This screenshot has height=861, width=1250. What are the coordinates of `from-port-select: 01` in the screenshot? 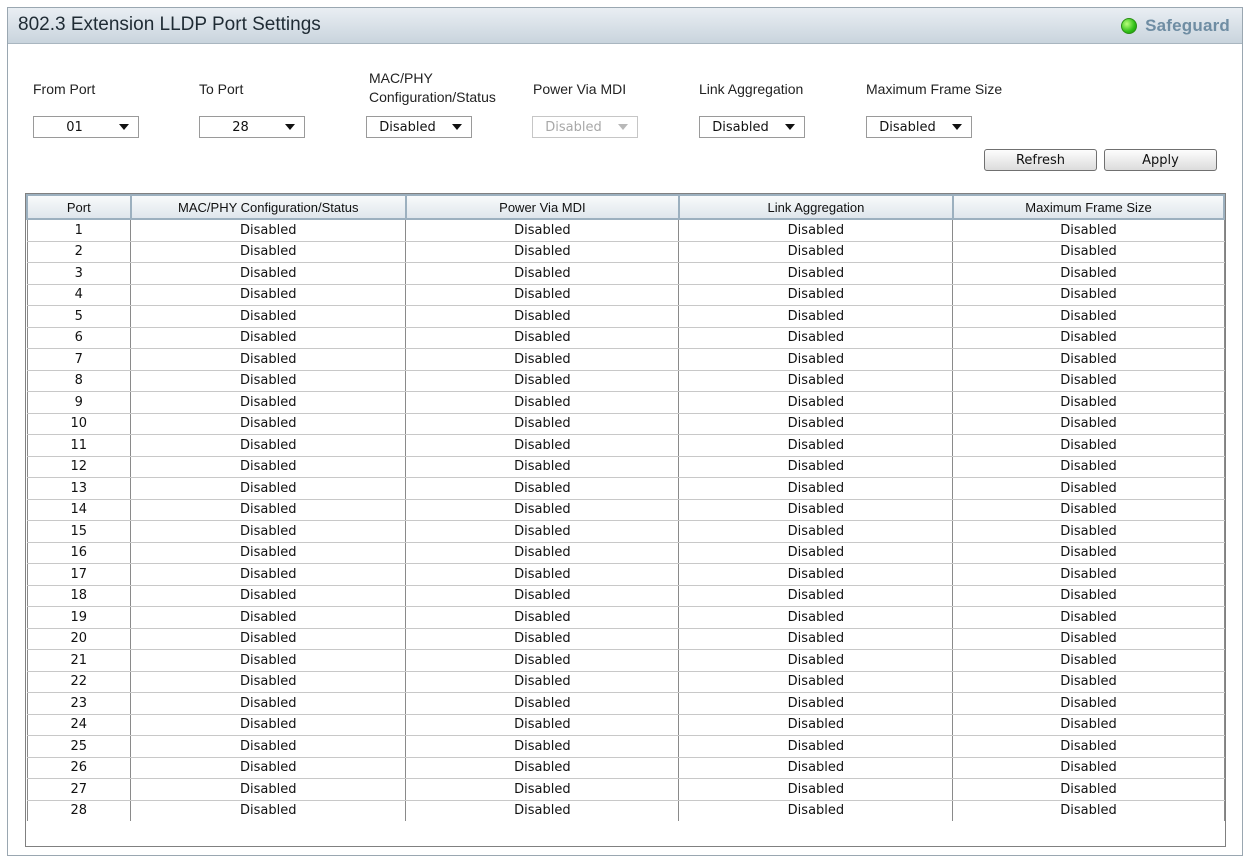 It's located at (86, 127).